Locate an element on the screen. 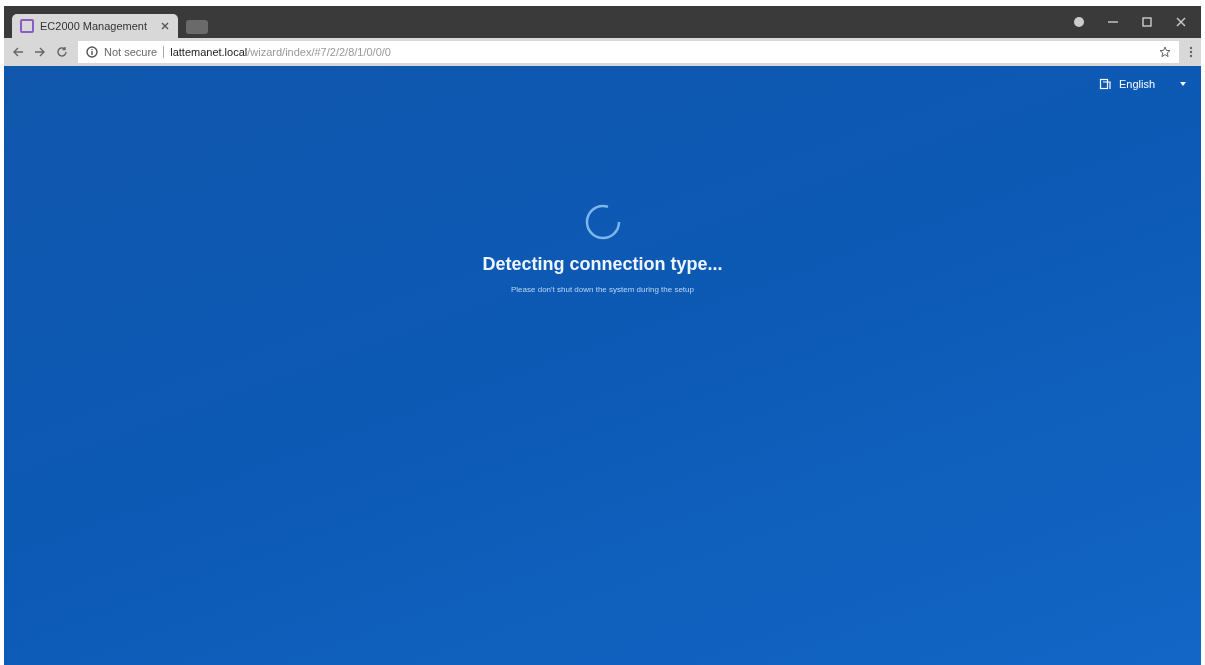 This screenshot has width=1205, height=665. language-selector: English is located at coordinates (1142, 84).